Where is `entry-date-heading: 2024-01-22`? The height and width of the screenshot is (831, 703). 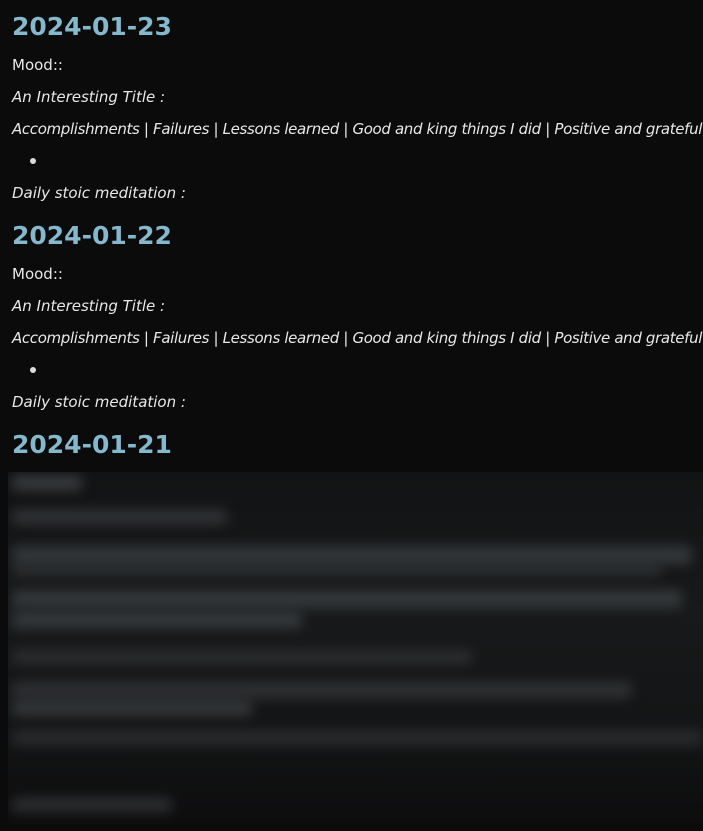
entry-date-heading: 2024-01-22 is located at coordinates (357, 230).